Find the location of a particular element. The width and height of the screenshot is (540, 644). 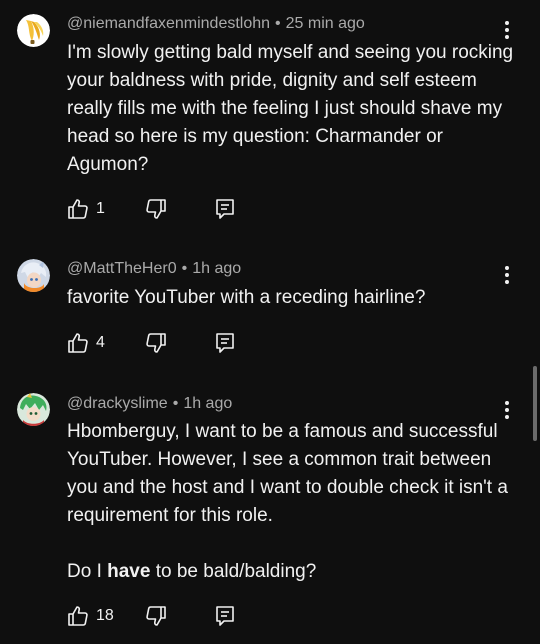

comment-actions: 18 is located at coordinates (166, 616).